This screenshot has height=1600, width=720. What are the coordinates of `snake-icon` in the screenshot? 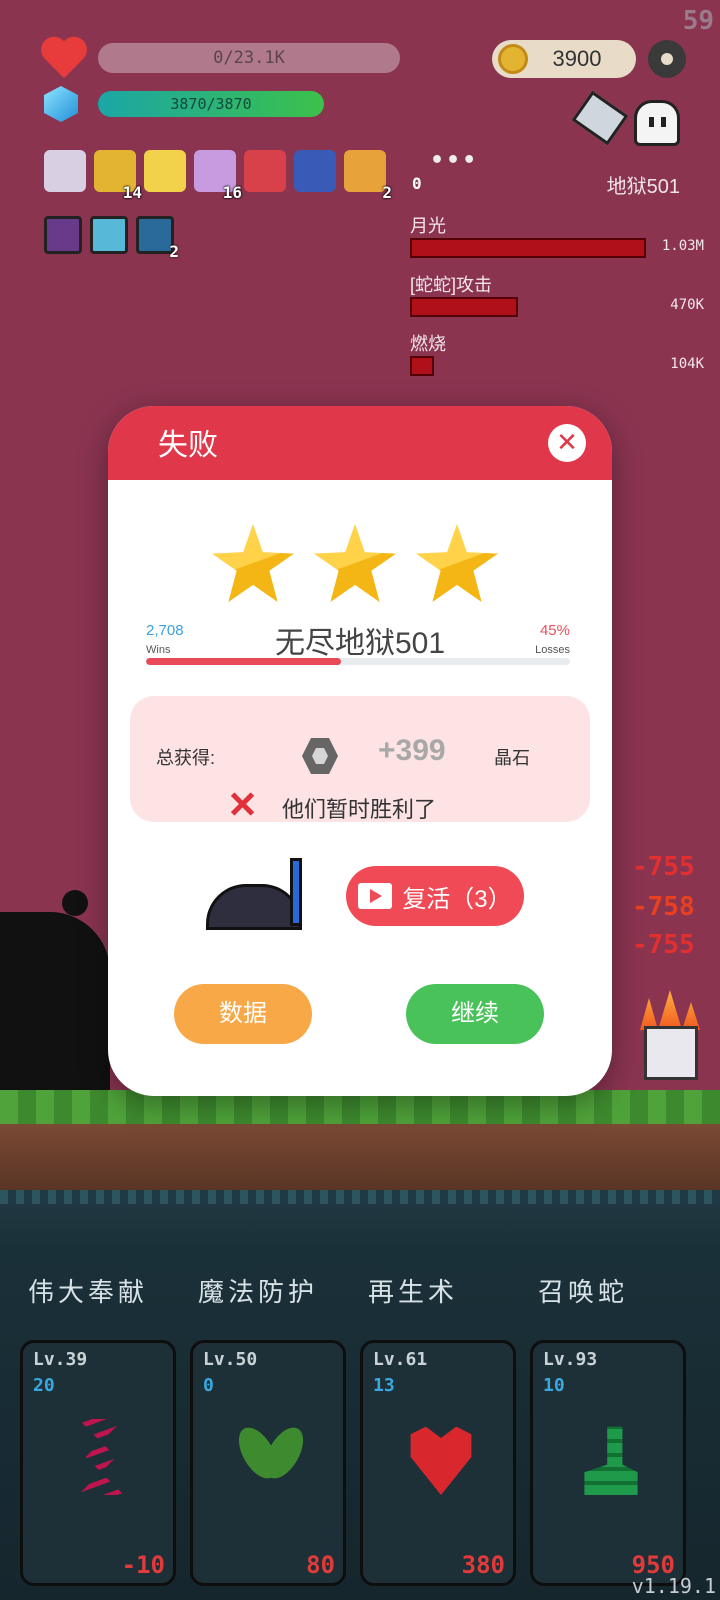 It's located at (611, 1460).